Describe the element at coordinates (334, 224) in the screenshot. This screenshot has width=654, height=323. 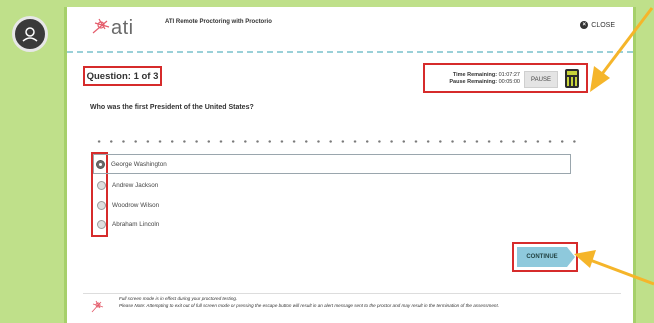
I see `answer-option: Abraham Lincoln` at that location.